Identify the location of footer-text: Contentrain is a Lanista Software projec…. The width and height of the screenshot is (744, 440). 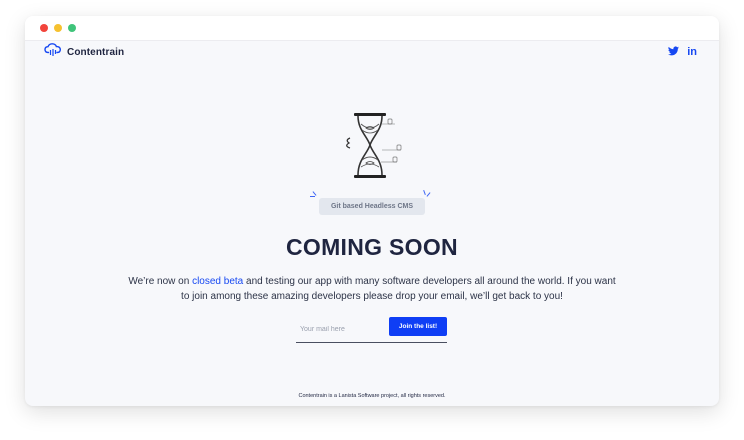
(372, 396).